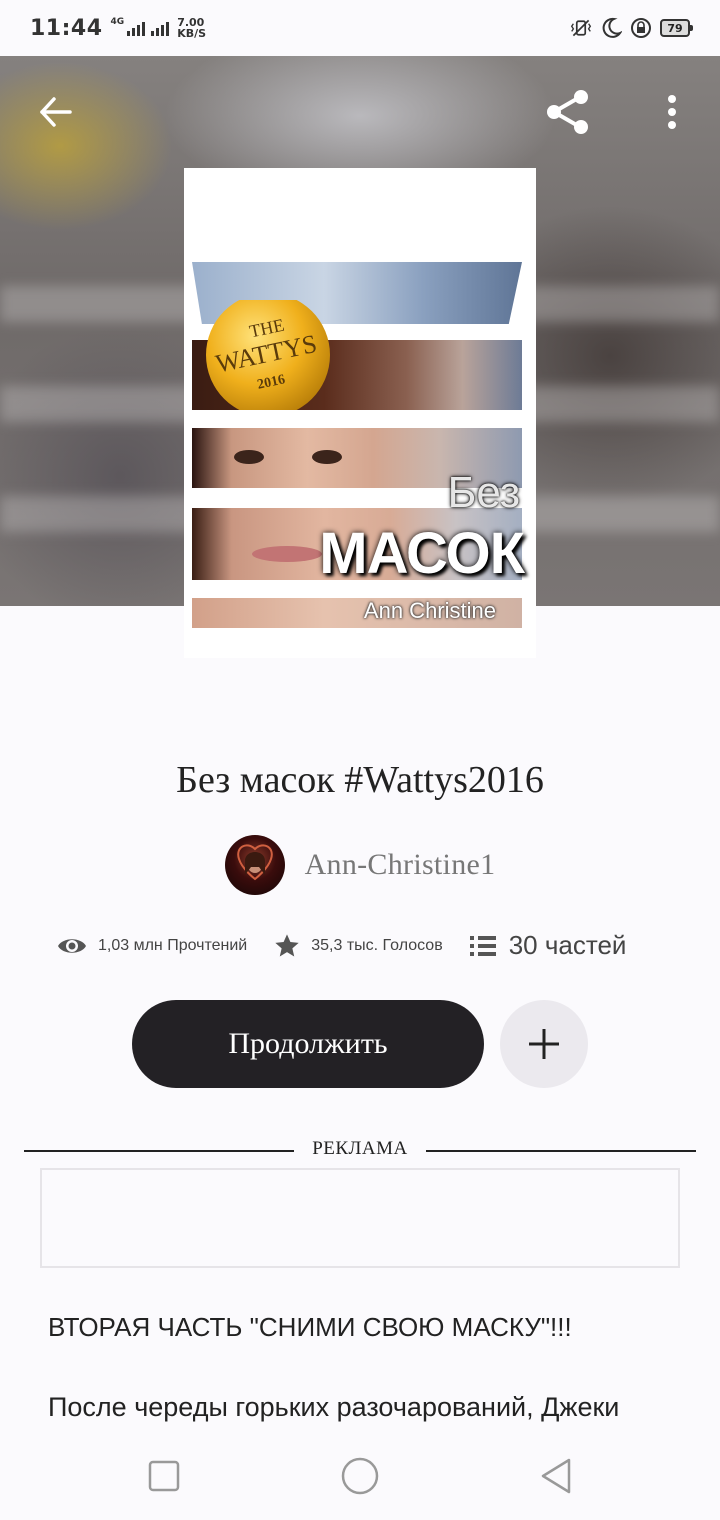  I want to click on description-line-1: ВТОРАЯ ЧАСТЬ "СНИМИ СВОЮ МАСКУ"!!!, so click(310, 1327).